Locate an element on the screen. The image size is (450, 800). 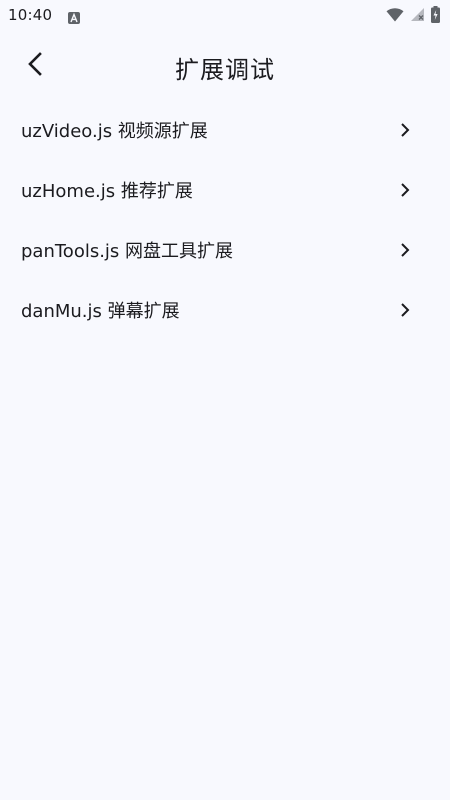
list-item-label: uzVideo.js 视频源扩展 is located at coordinates (114, 131).